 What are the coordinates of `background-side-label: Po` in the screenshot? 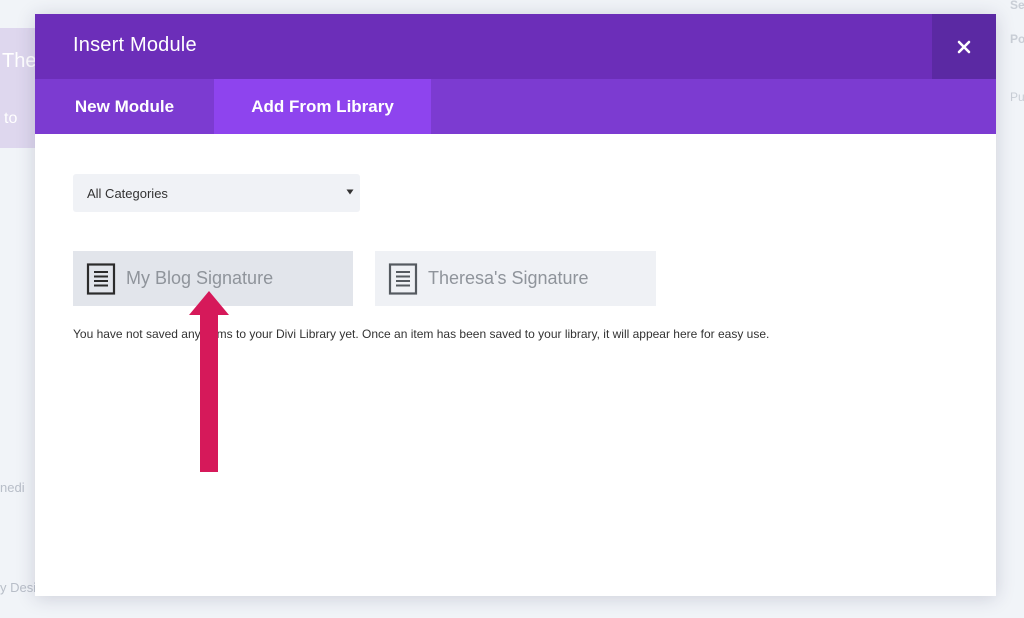 It's located at (1017, 39).